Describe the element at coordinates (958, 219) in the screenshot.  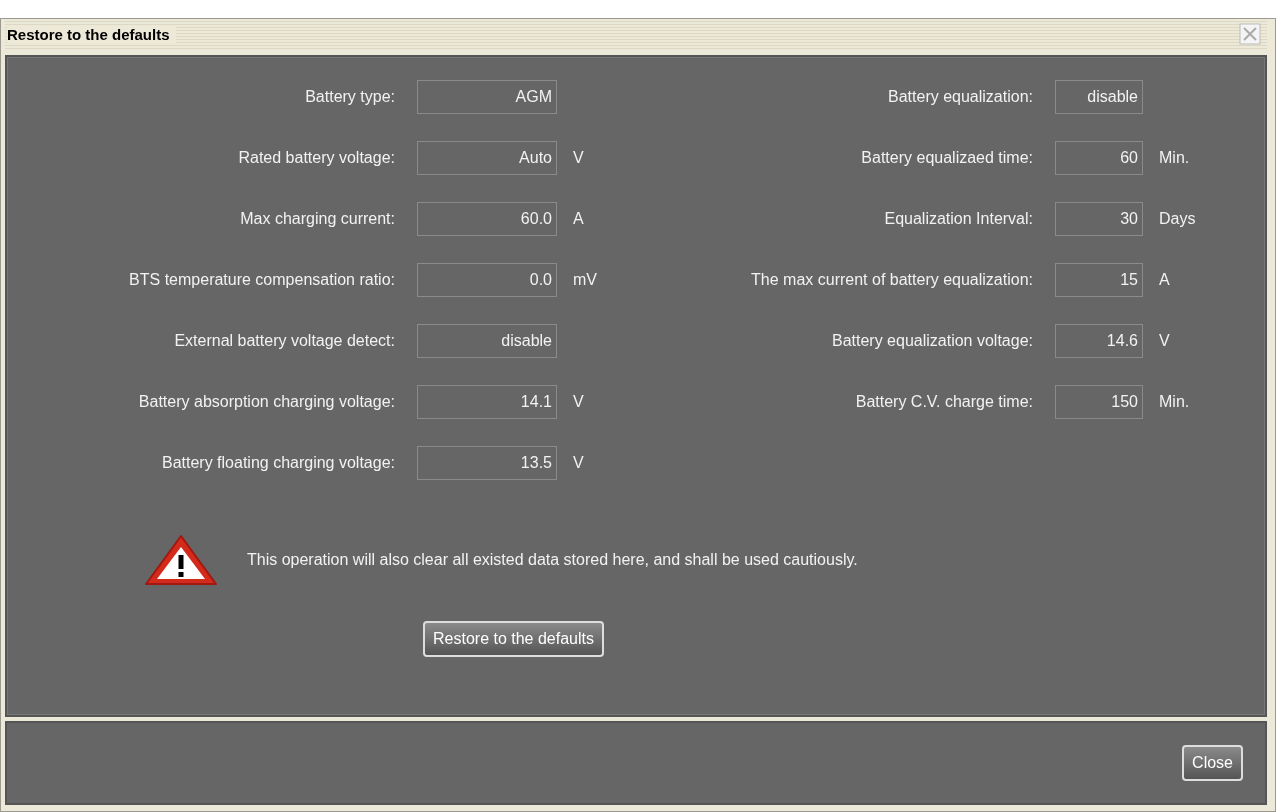
I see `setting-label: Equalization Interval:` at that location.